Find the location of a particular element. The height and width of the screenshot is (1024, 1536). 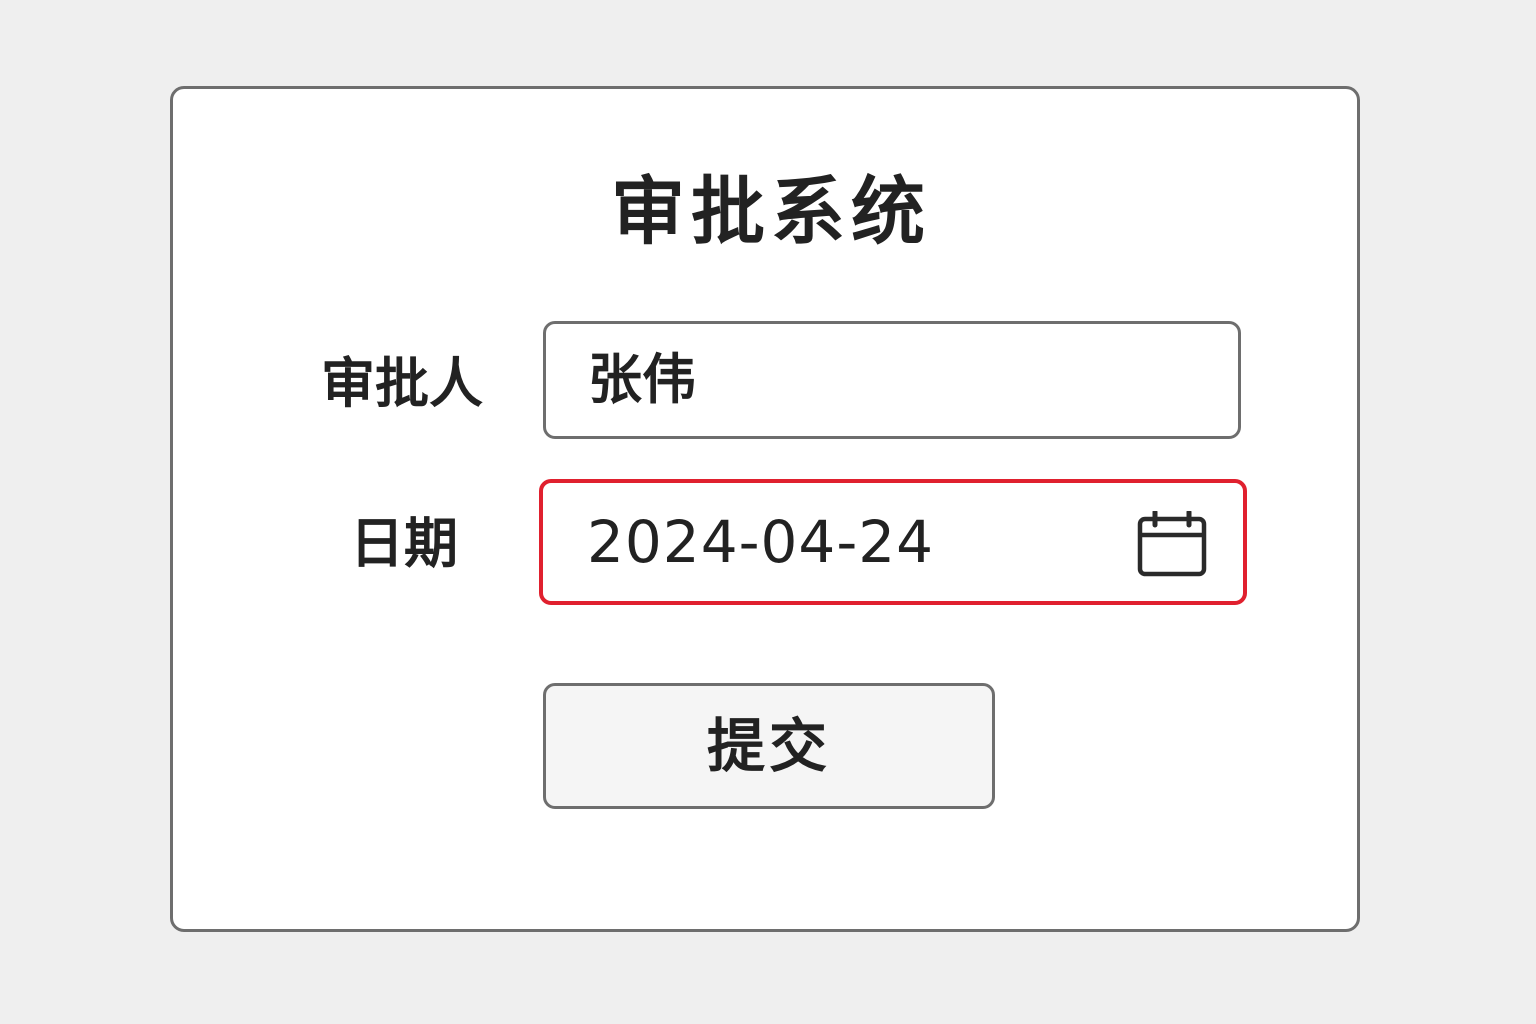

date-label: 日期 is located at coordinates (404, 543).